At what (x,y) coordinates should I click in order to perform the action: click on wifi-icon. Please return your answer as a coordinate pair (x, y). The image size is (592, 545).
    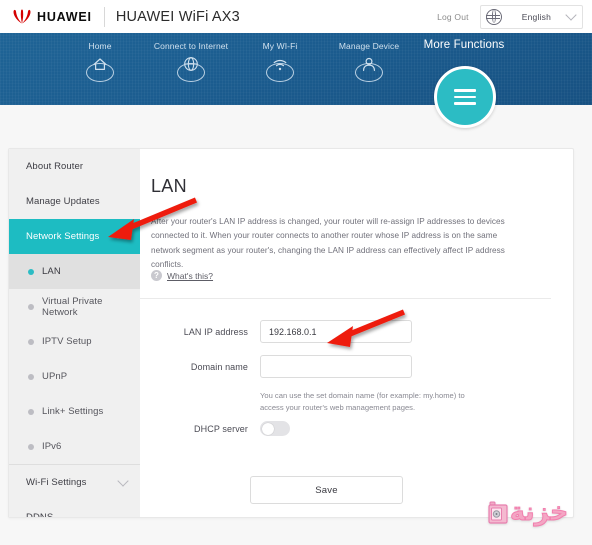
    Looking at the image, I should click on (280, 70).